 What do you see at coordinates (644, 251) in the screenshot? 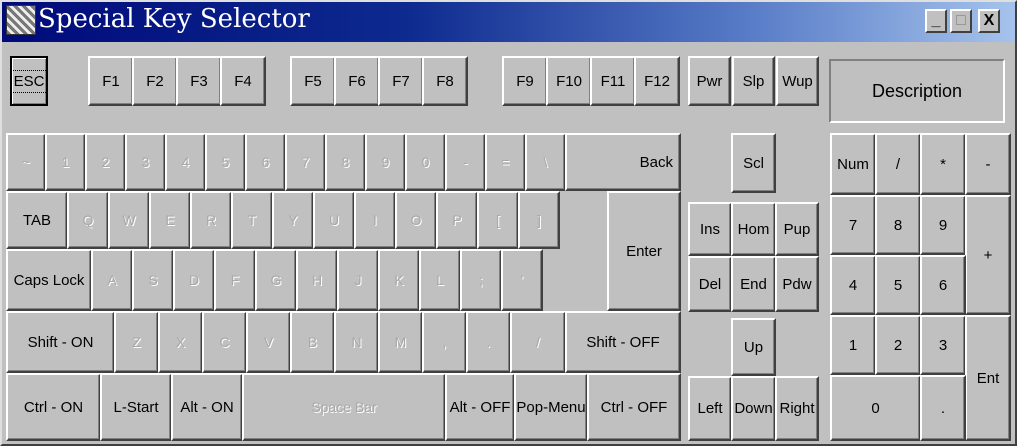
I see `key-enter: Enter` at bounding box center [644, 251].